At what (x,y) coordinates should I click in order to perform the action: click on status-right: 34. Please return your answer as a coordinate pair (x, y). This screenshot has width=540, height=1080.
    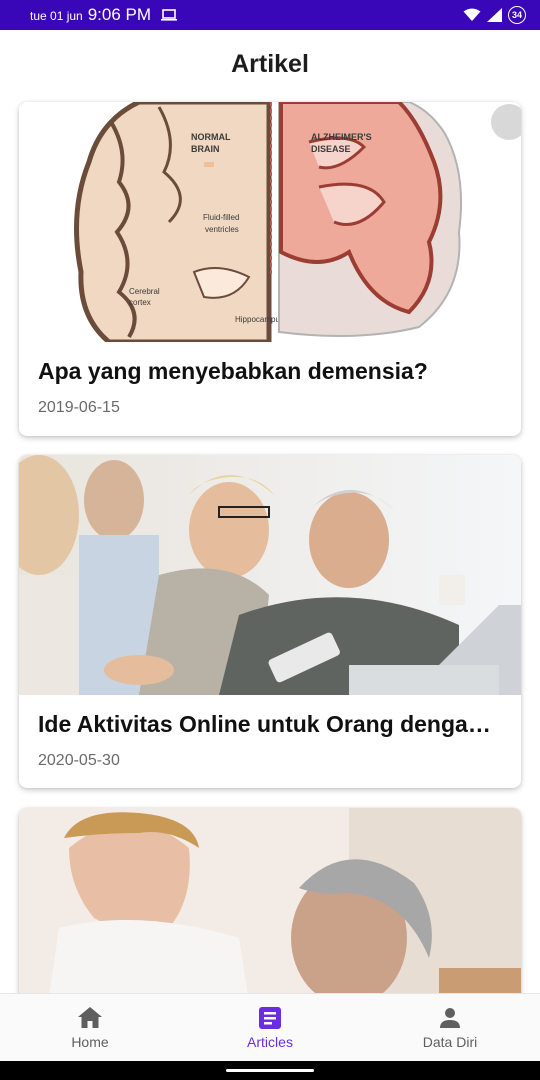
    Looking at the image, I should click on (494, 15).